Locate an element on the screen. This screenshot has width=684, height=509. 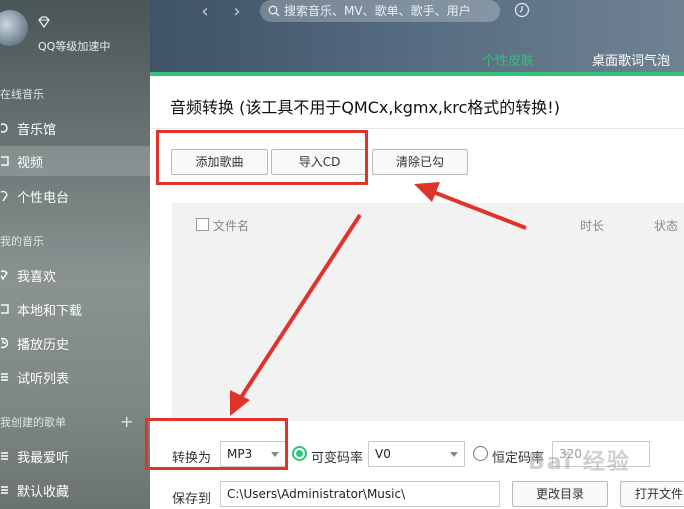
desktop-lyrics-link: 桌面歌词气泡 is located at coordinates (631, 59).